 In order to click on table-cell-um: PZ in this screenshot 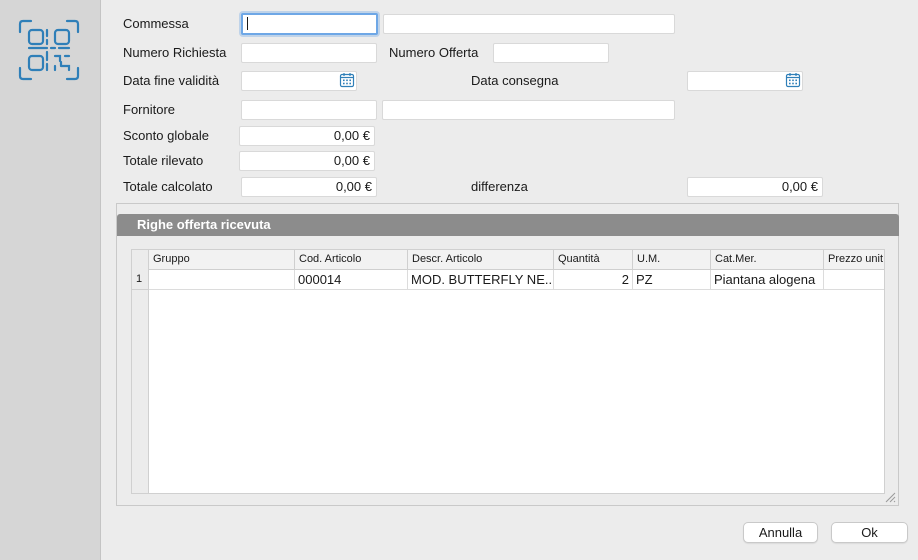, I will do `click(672, 280)`.